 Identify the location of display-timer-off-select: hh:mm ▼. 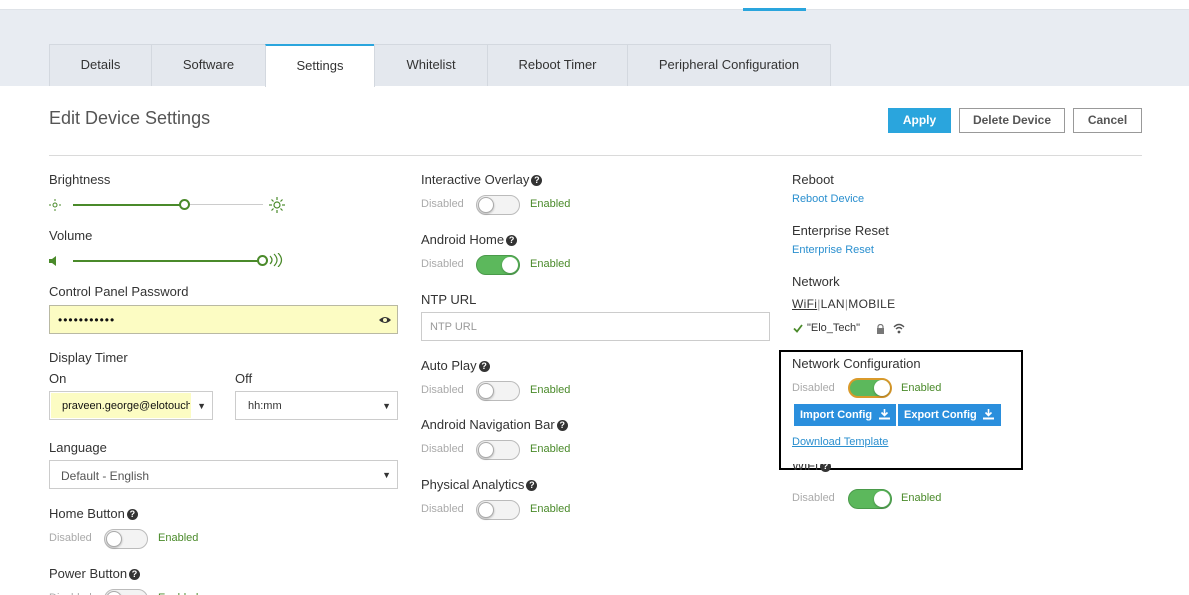
(316, 405).